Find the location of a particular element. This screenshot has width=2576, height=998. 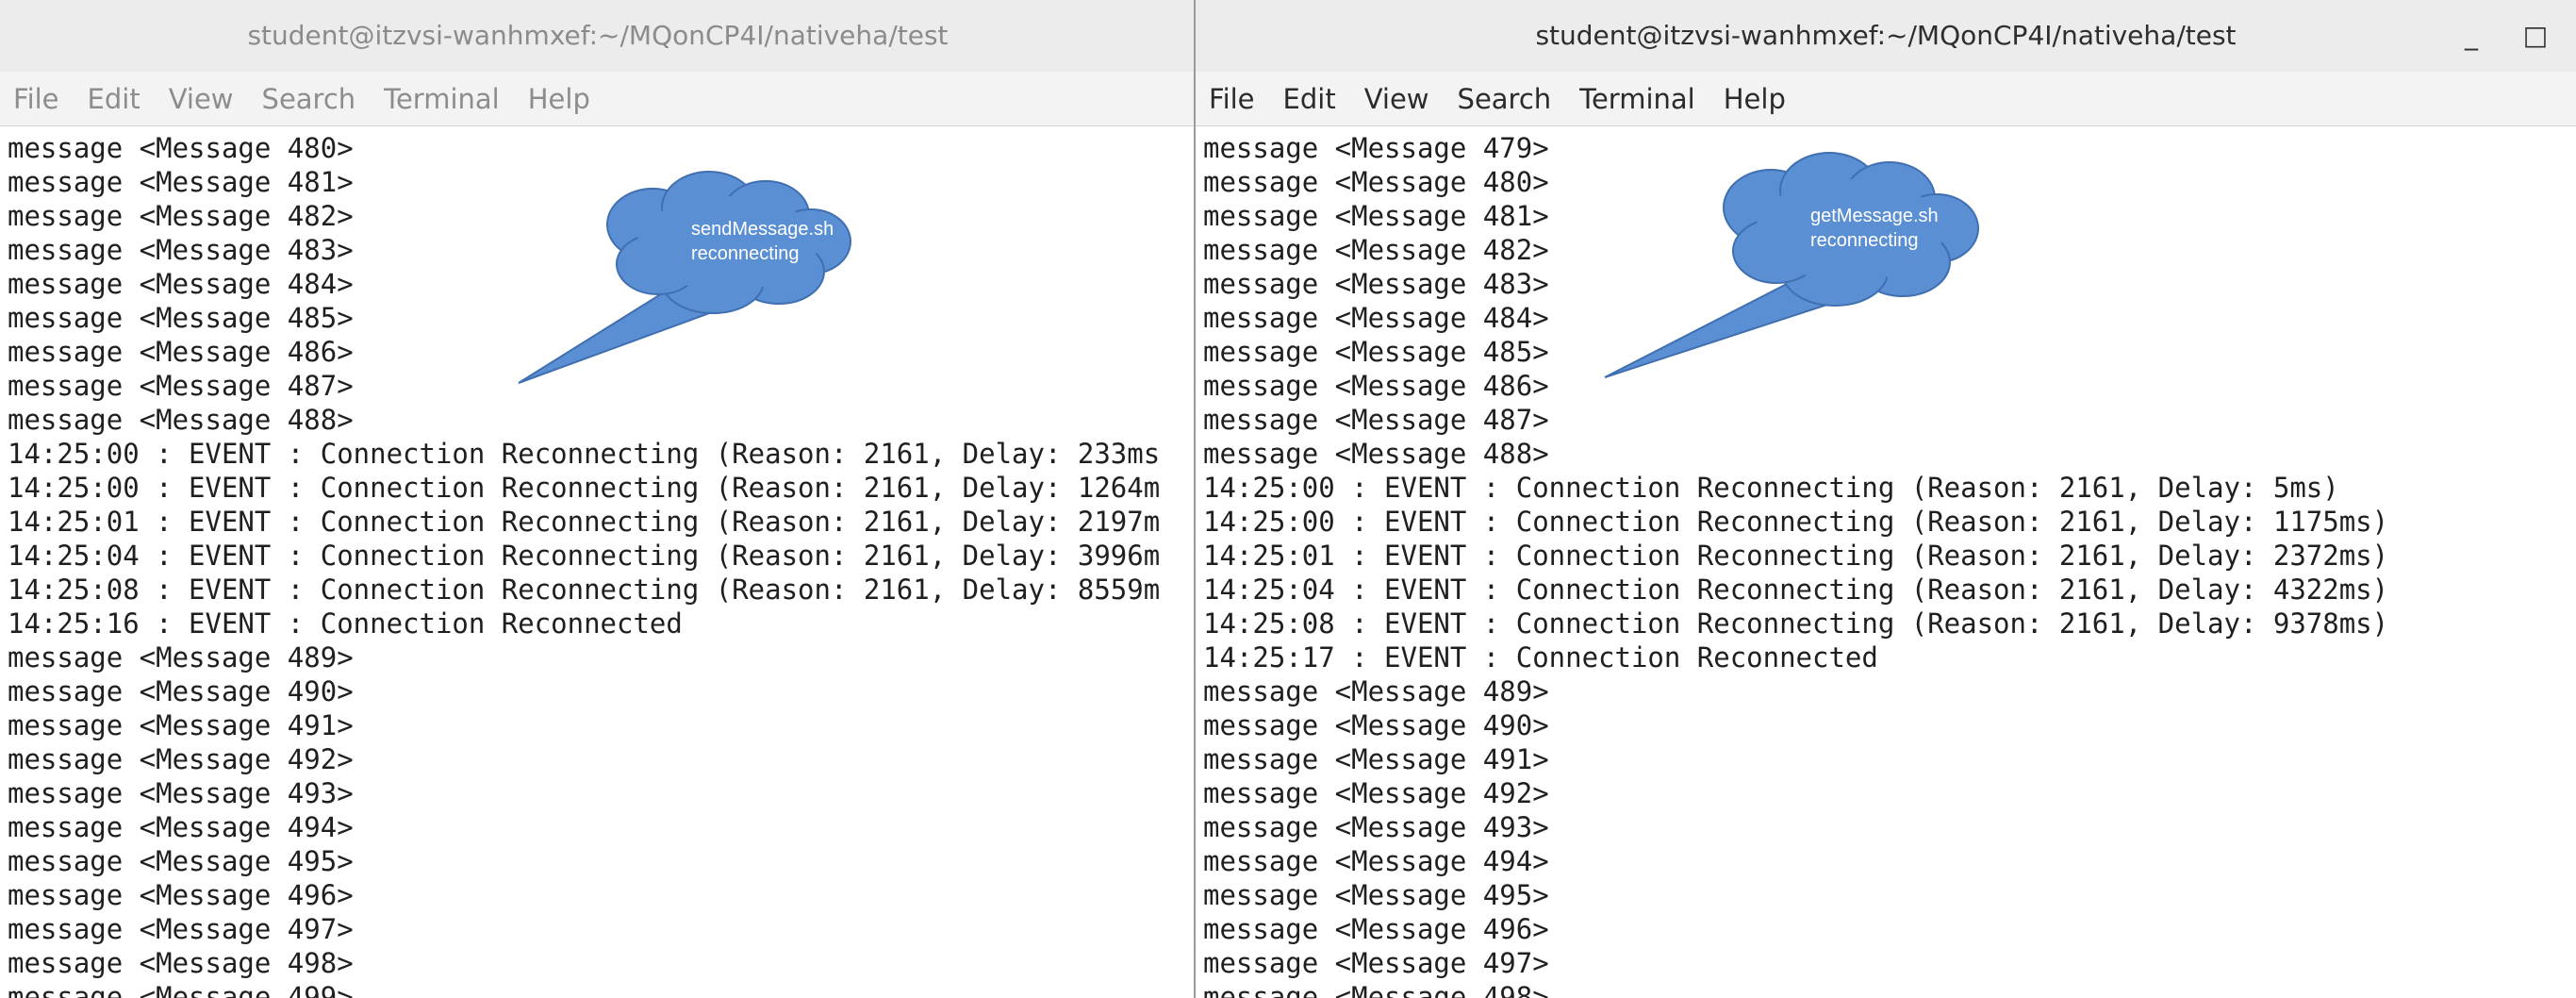

terminal-line: message <Message 487> is located at coordinates (1376, 420).